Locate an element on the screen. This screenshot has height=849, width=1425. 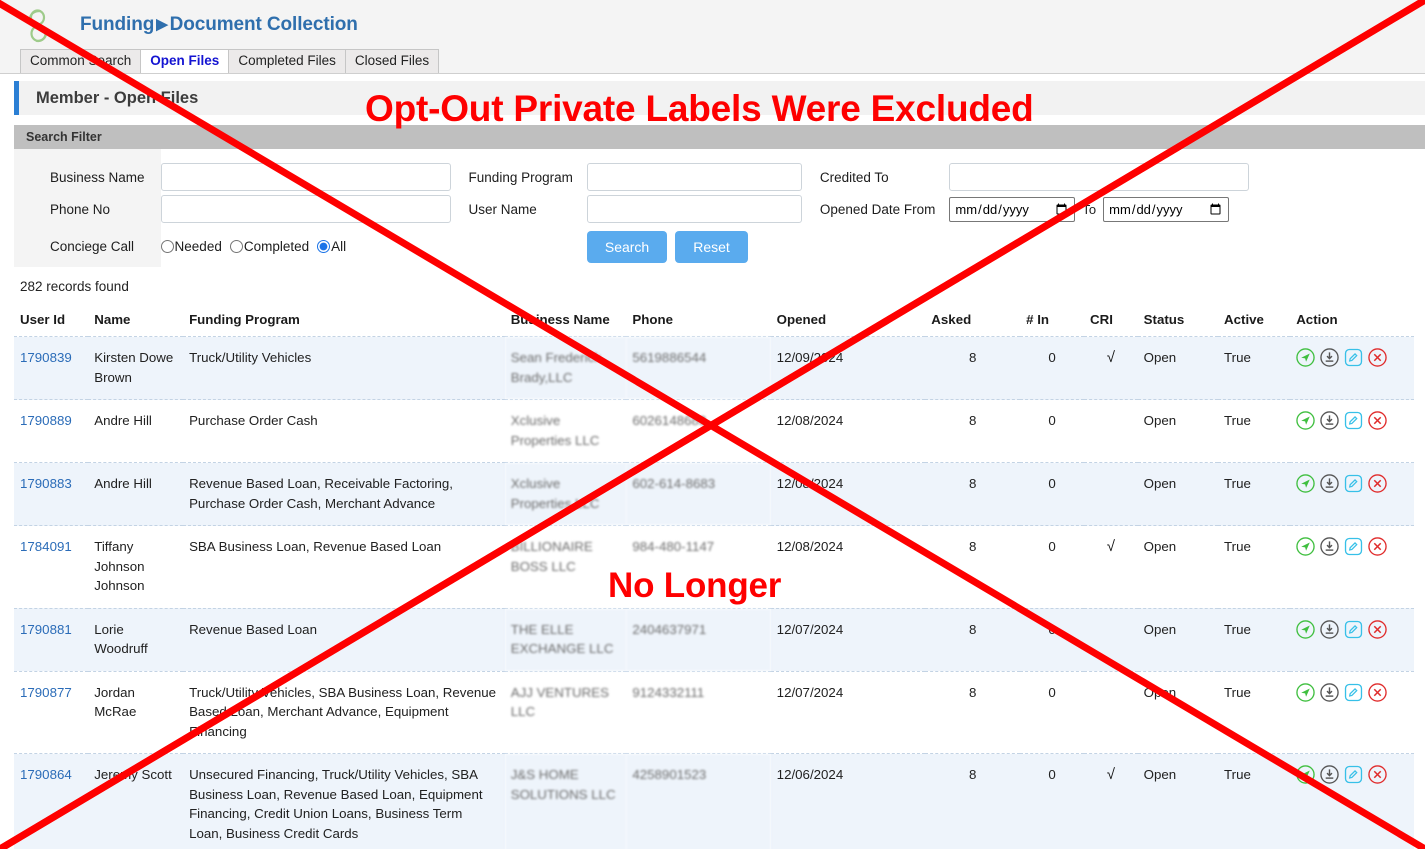
column-header-cri: CRI is located at coordinates (1111, 322).